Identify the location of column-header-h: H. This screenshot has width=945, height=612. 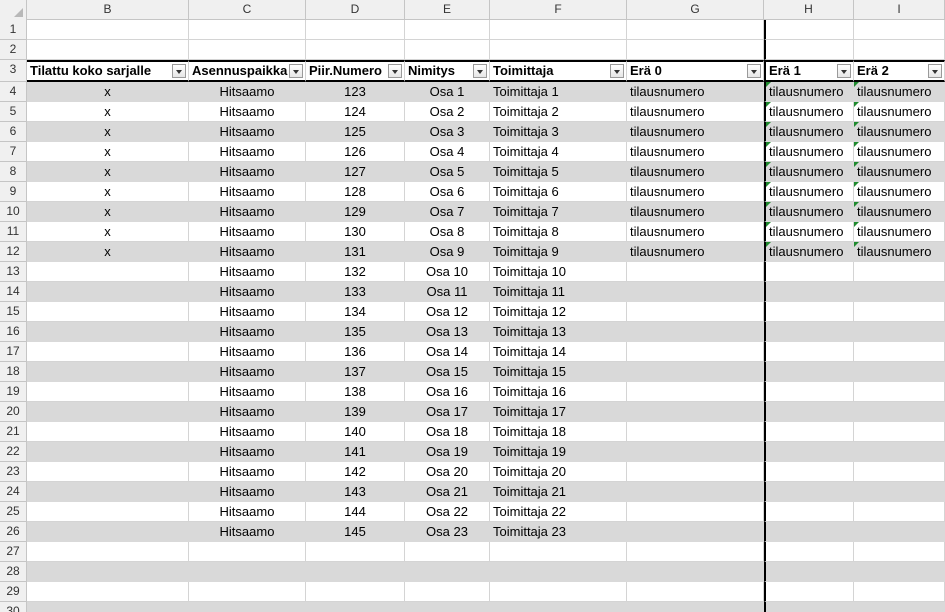
(809, 9).